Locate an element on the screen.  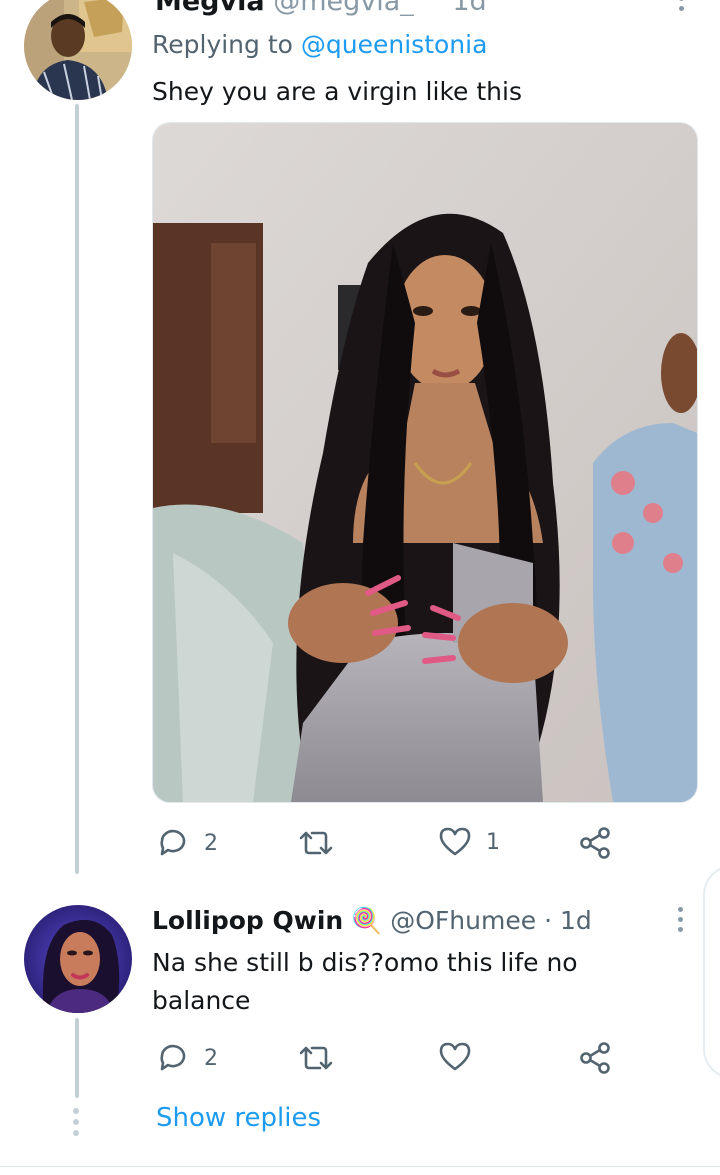
tweet1-display-name: Megvia is located at coordinates (210, 8).